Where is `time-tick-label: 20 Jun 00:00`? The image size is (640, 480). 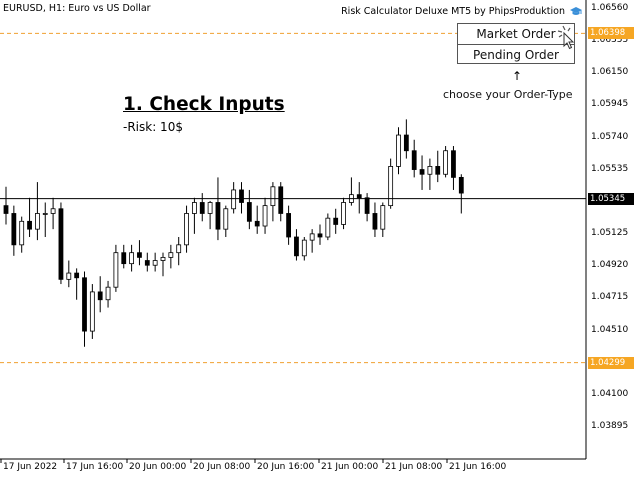 time-tick-label: 20 Jun 00:00 is located at coordinates (158, 467).